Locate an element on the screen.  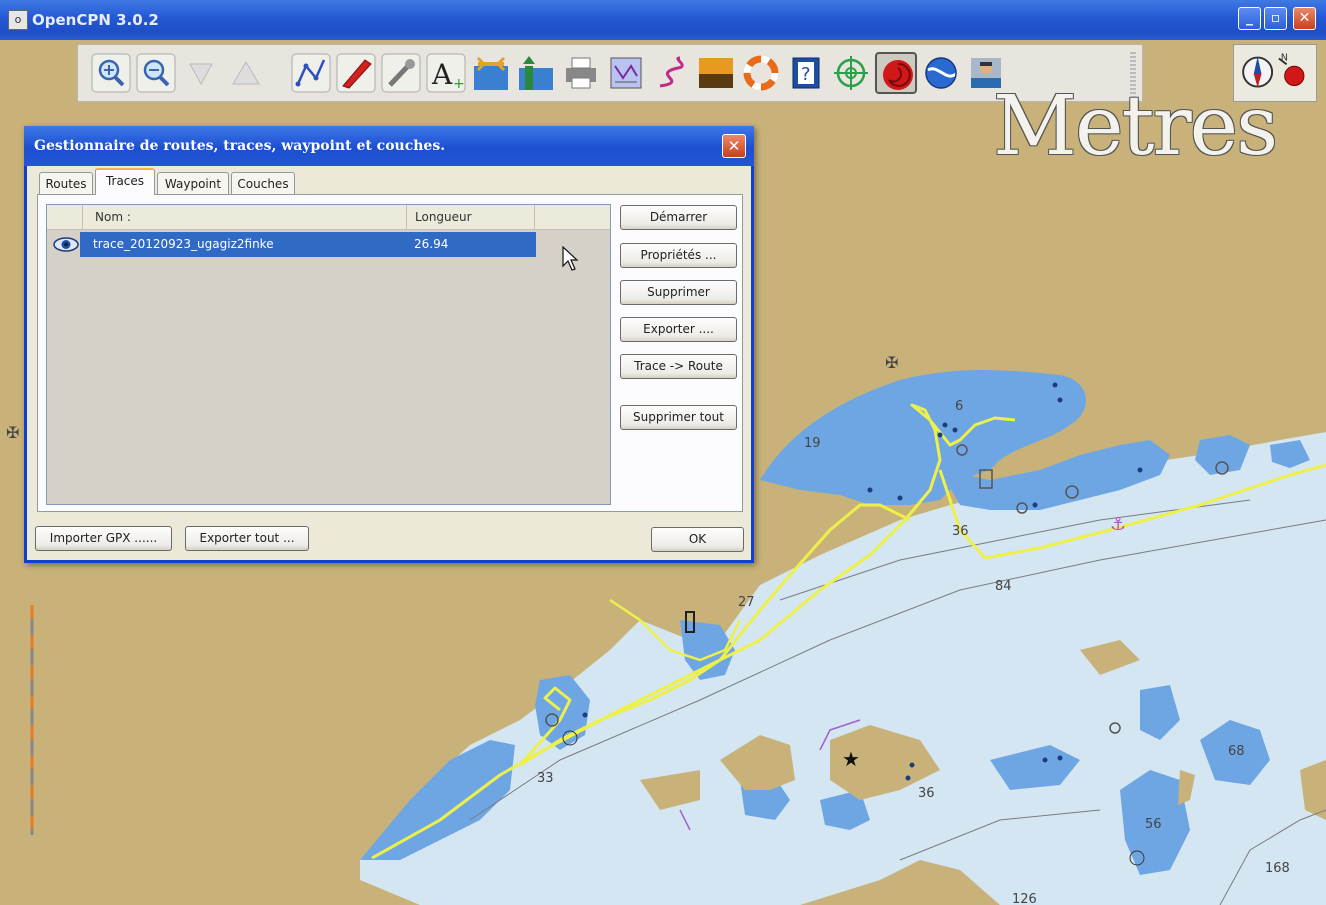
route-icon is located at coordinates (311, 73).